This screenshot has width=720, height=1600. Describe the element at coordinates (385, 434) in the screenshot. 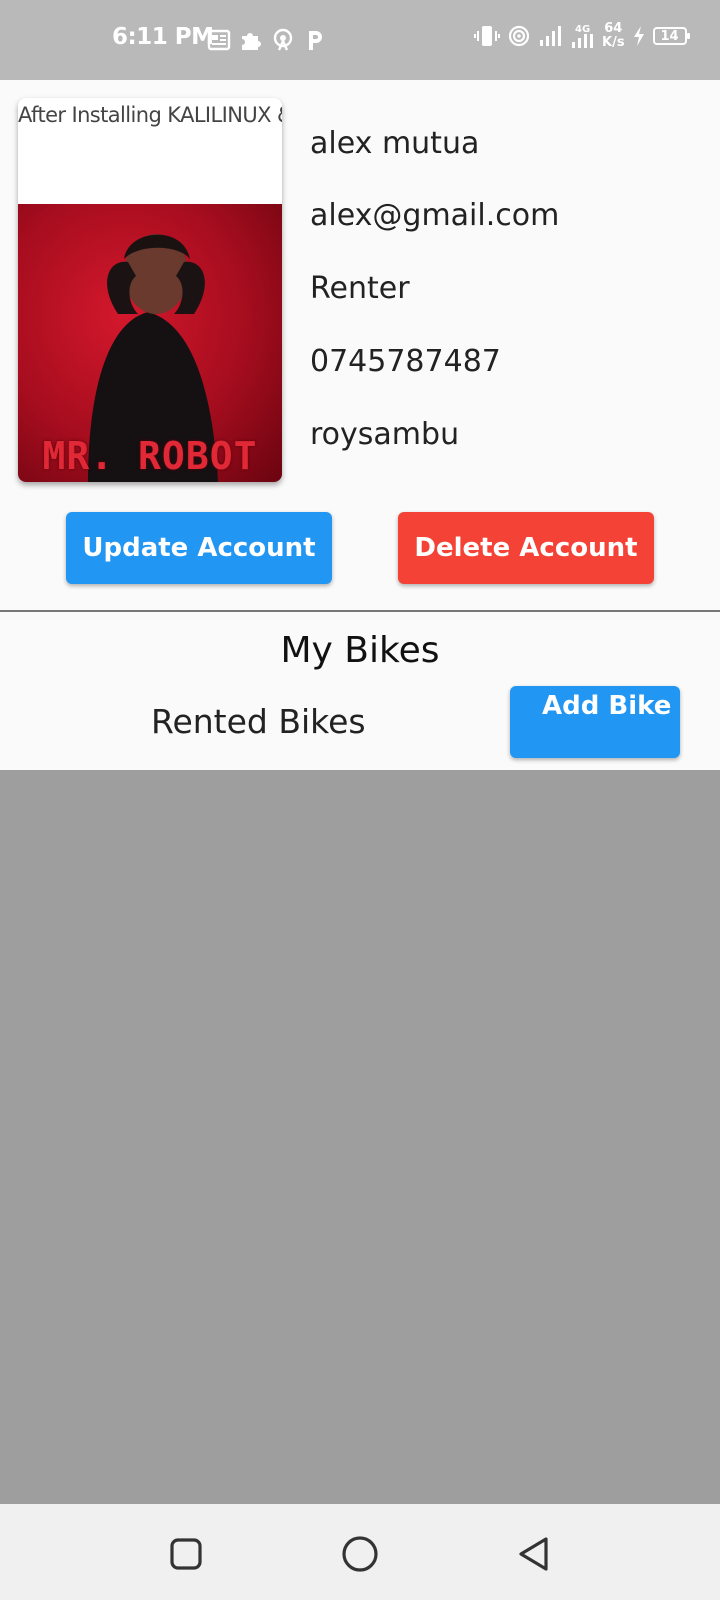

I see `profile-location: roysambu` at that location.